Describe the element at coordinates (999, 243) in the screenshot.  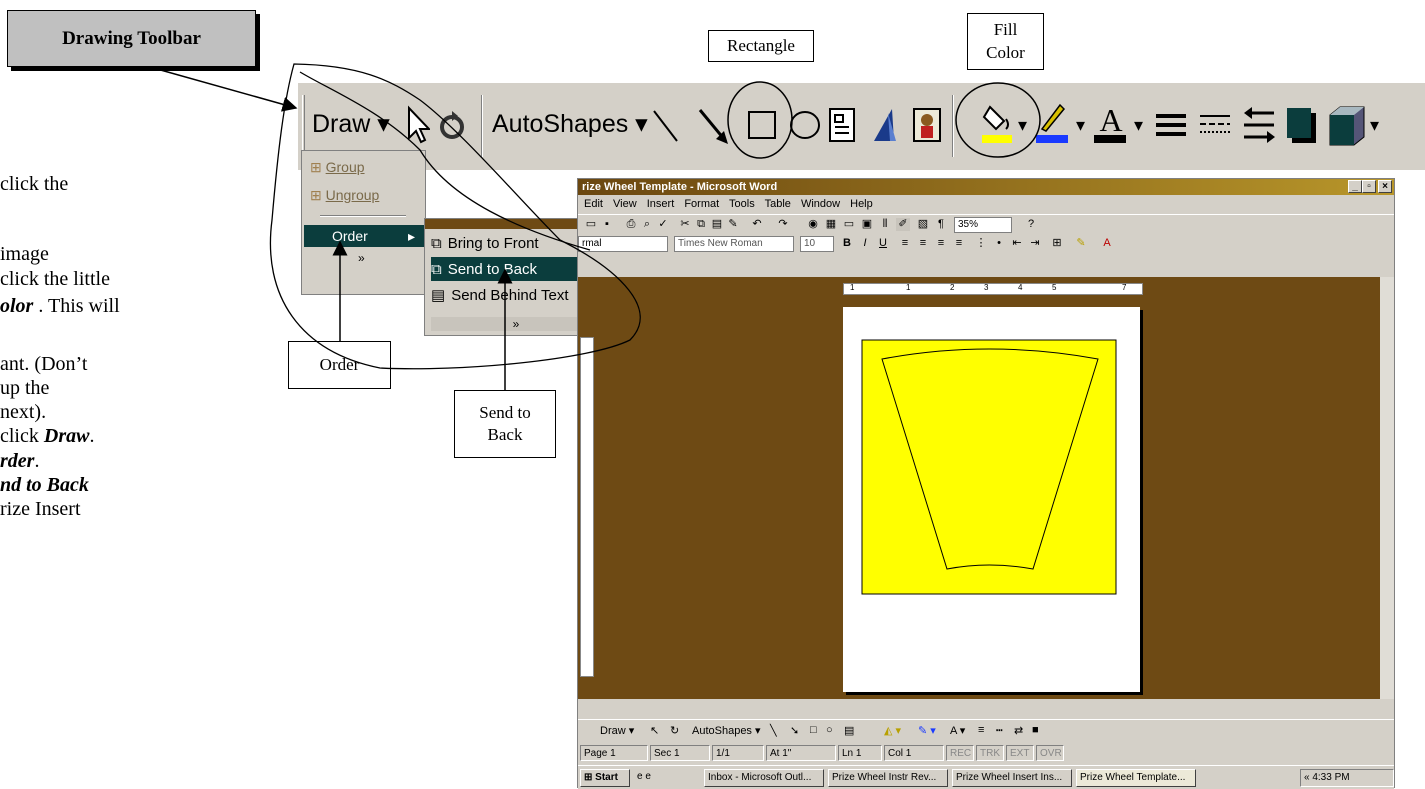
I see `bullets-icon: •` at that location.